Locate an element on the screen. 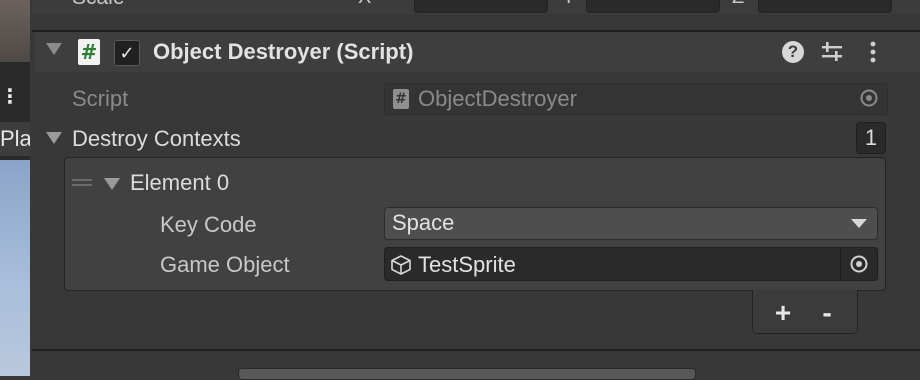 Image resolution: width=920 pixels, height=380 pixels. add-component-button is located at coordinates (467, 374).